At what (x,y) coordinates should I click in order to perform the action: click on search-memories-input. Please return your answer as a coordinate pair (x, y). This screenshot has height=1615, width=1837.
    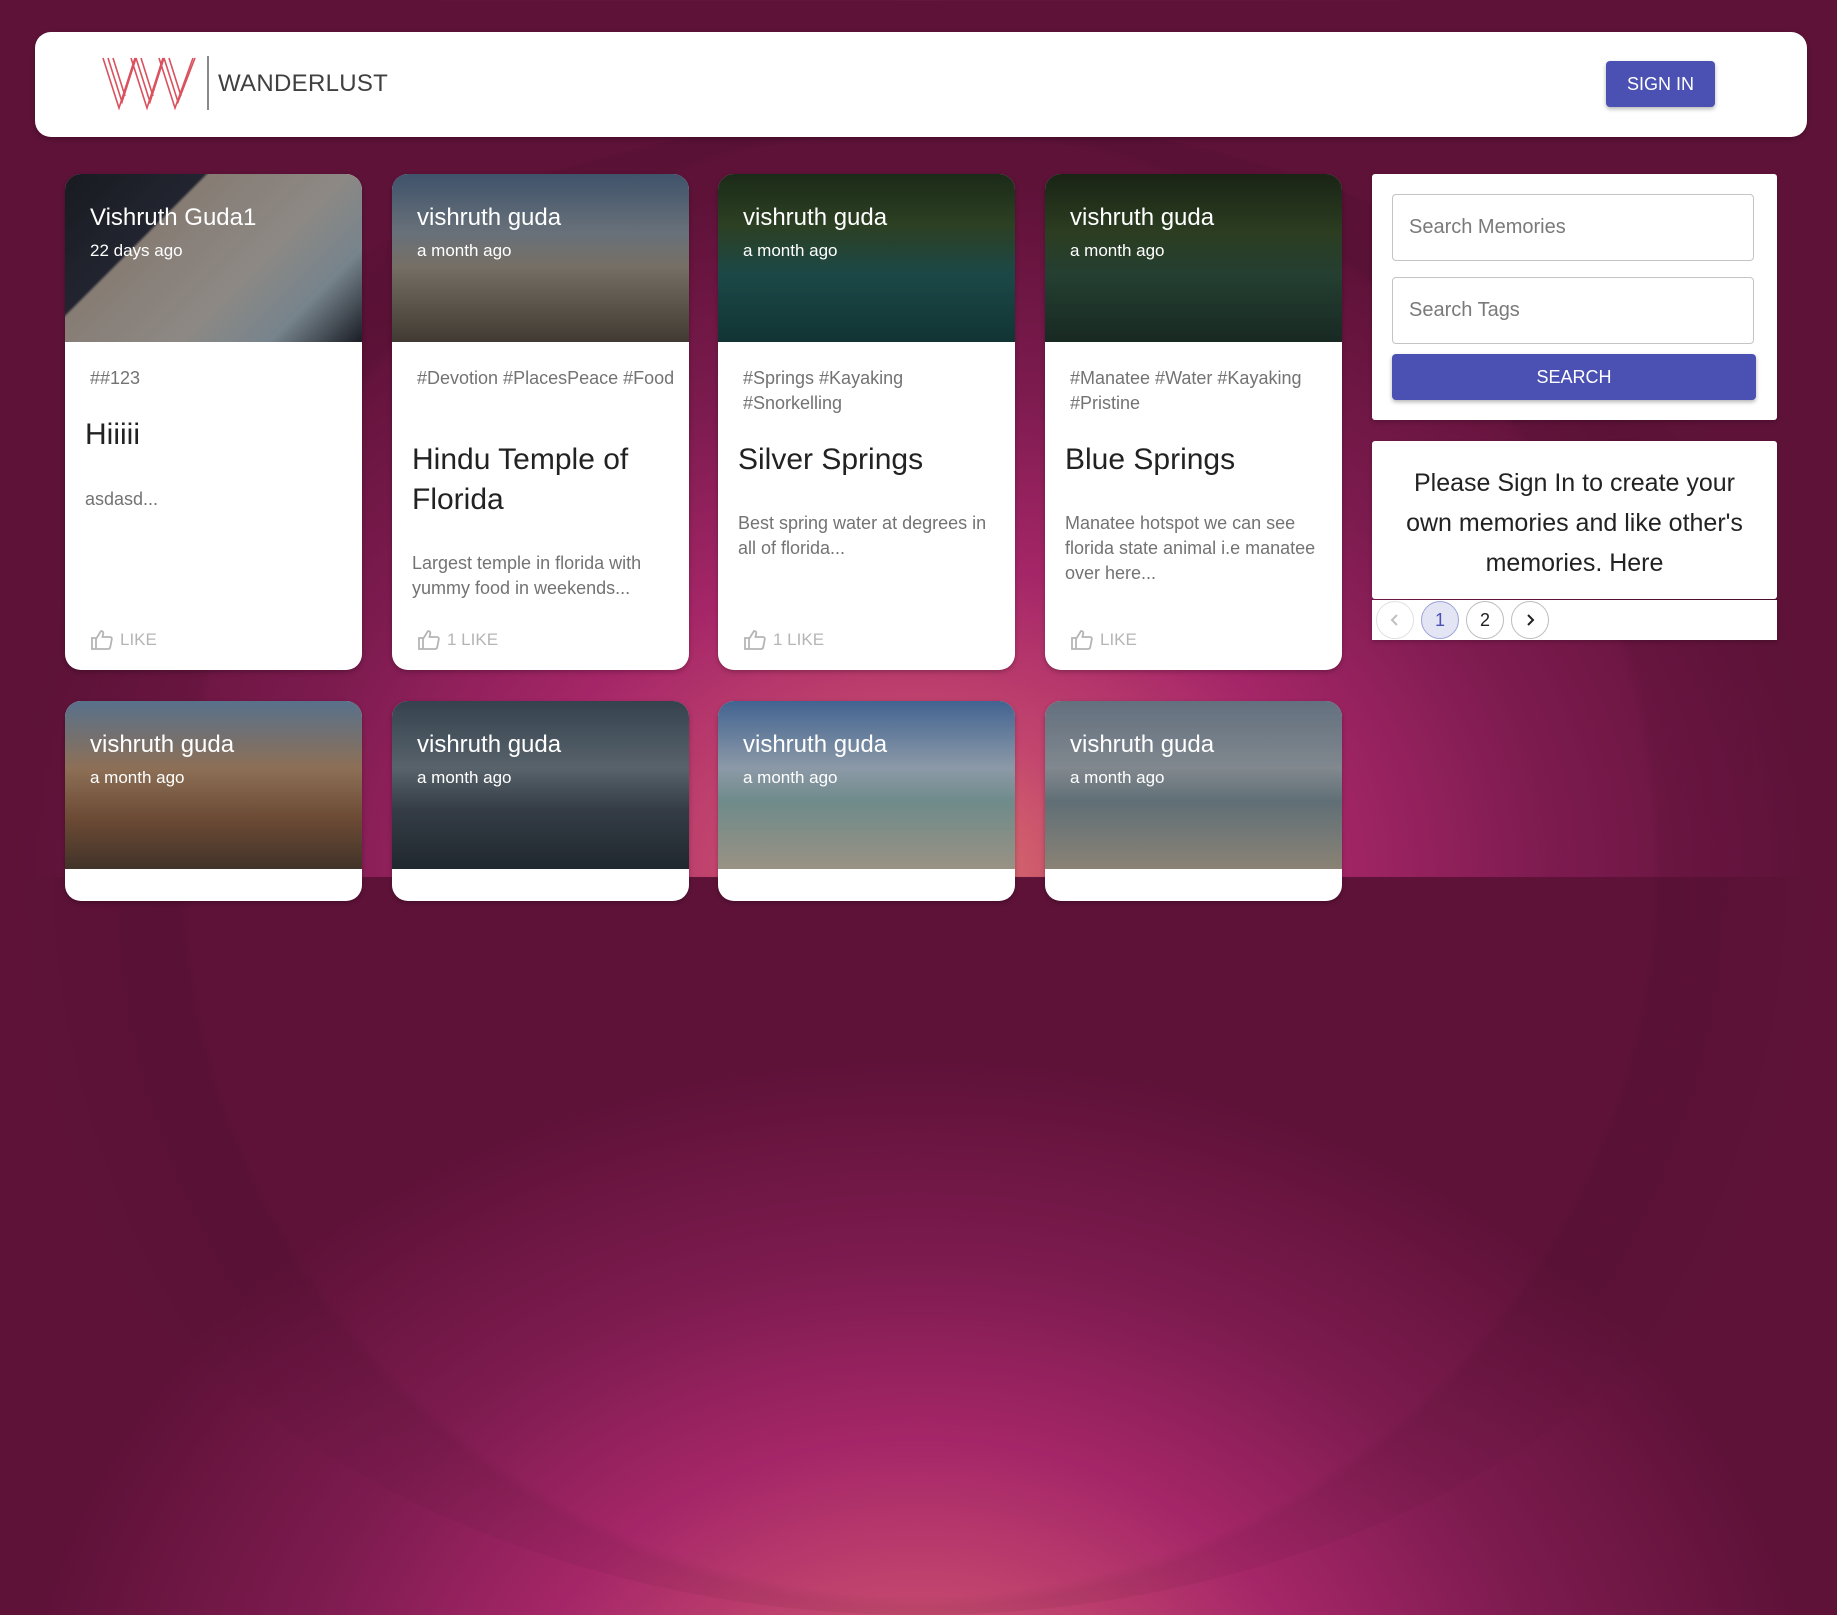
    Looking at the image, I should click on (1573, 227).